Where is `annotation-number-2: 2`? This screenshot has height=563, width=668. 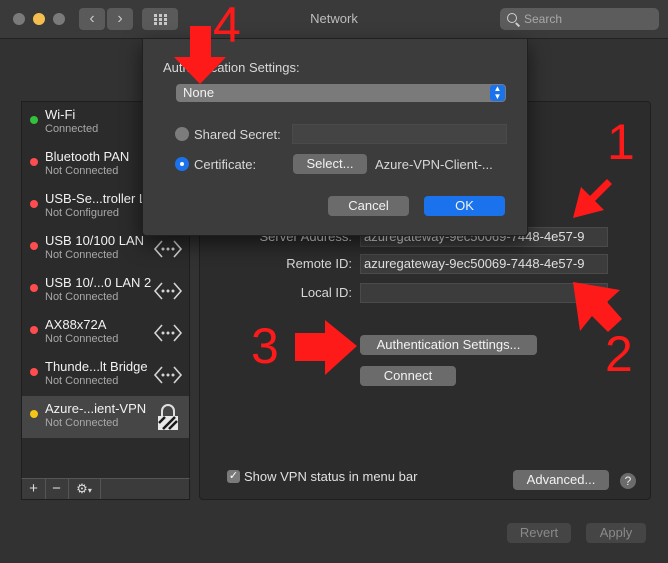
annotation-number-2: 2 is located at coordinates (619, 354).